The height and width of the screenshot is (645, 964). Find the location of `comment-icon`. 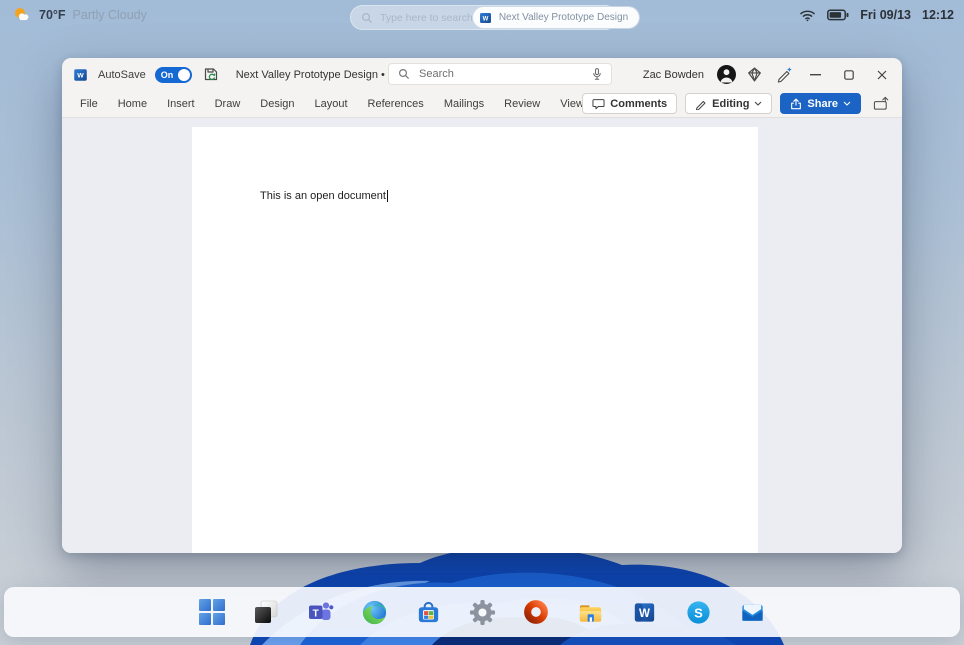

comment-icon is located at coordinates (598, 103).